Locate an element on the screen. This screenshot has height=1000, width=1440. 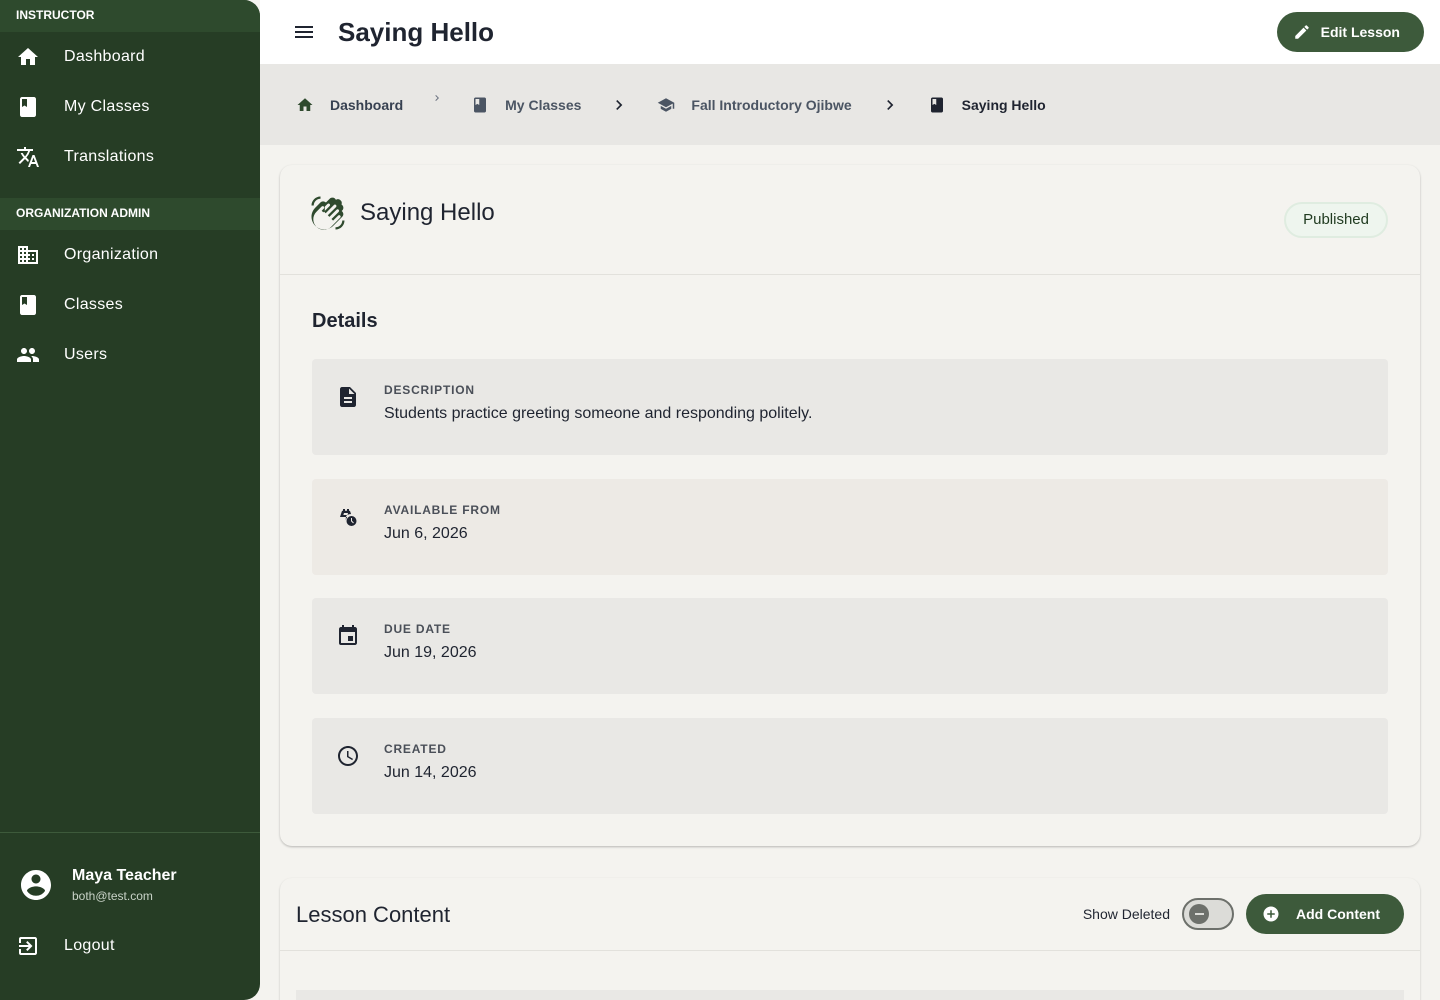
sidebar-item-classes: Classes is located at coordinates (130, 305).